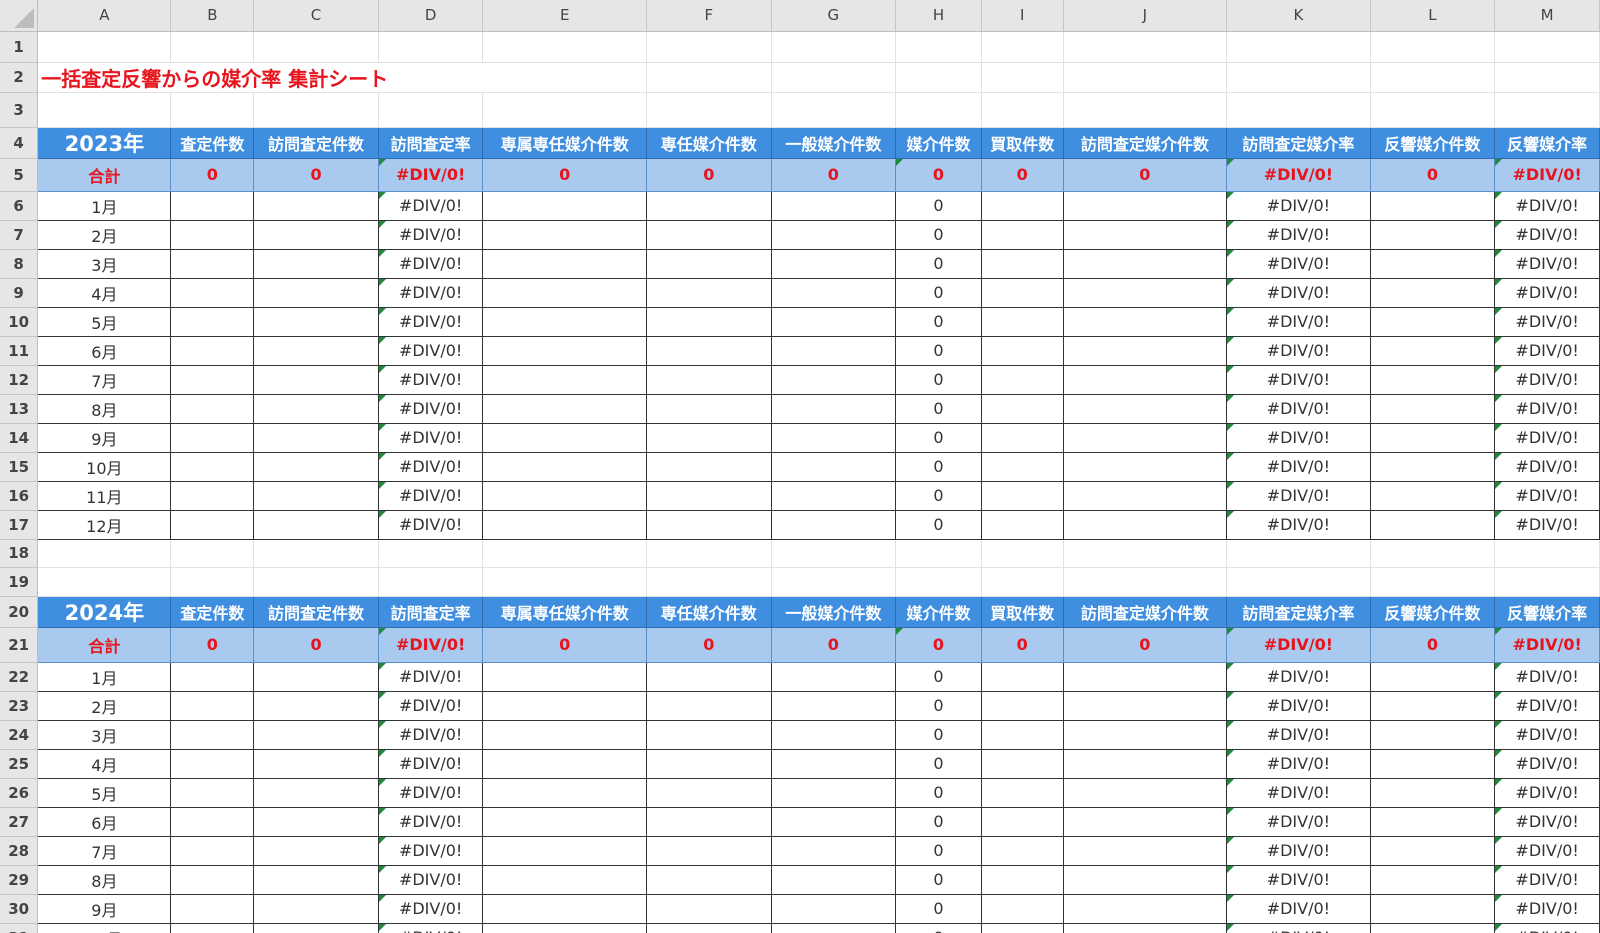  Describe the element at coordinates (19, 206) in the screenshot. I see `row-header-6: 6` at that location.